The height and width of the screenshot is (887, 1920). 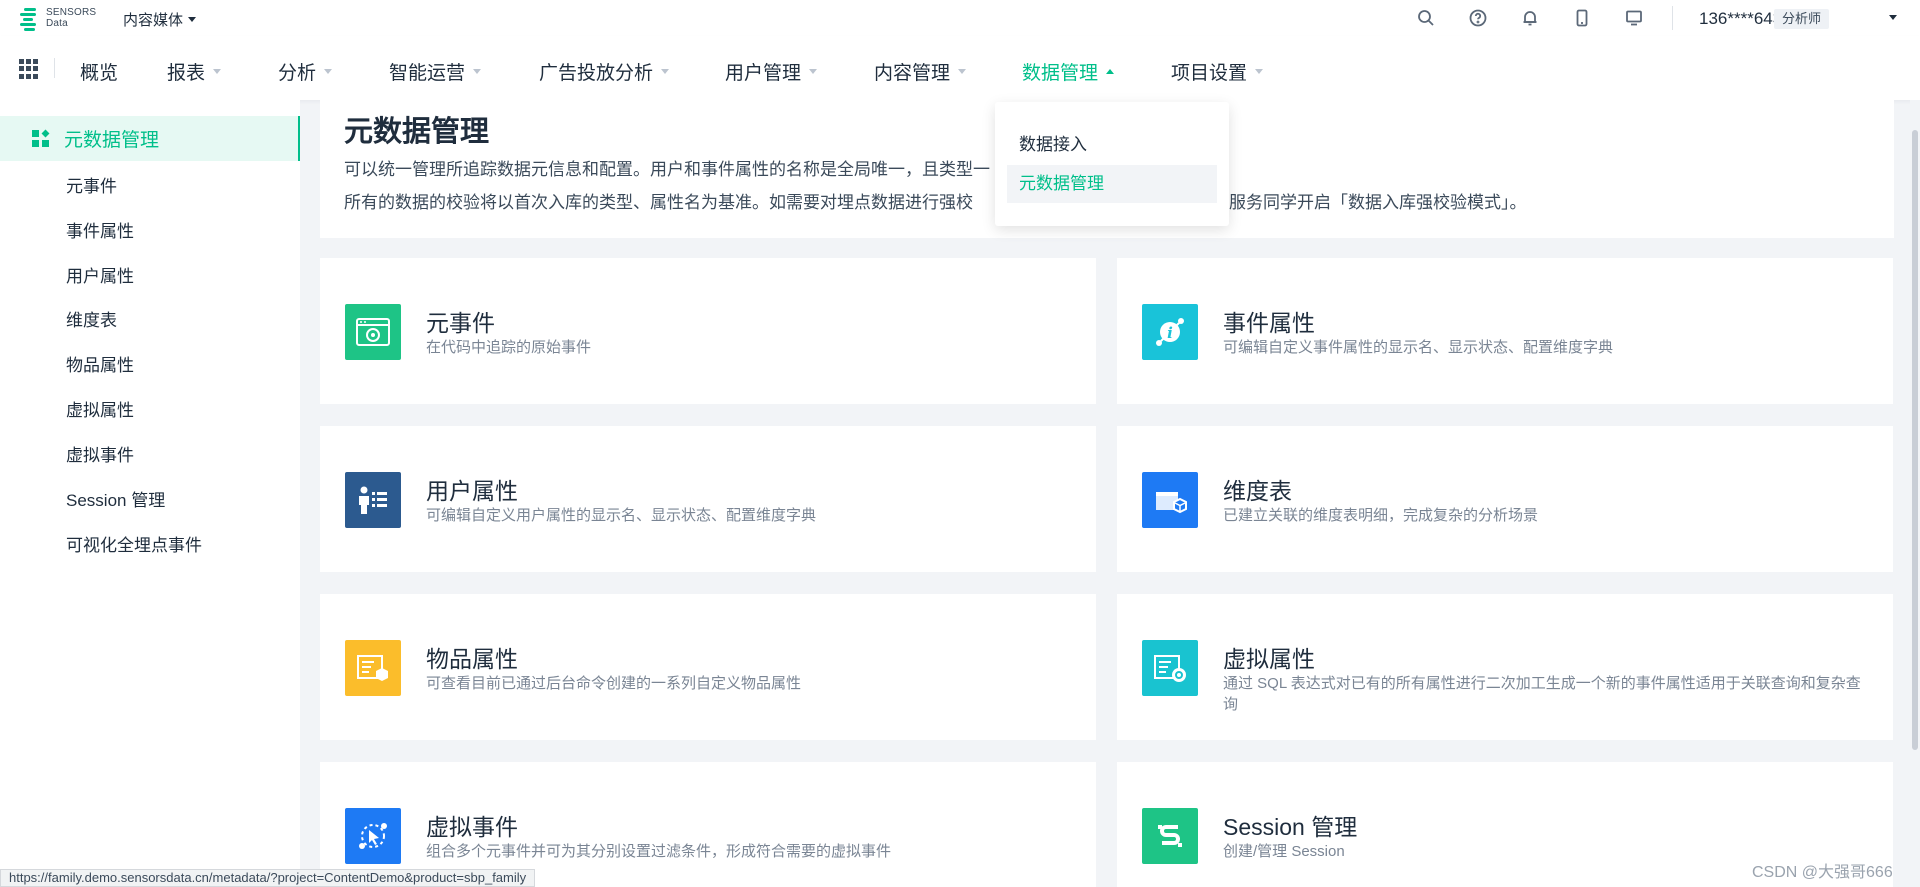 I want to click on header-icon-group, so click(x=1530, y=18).